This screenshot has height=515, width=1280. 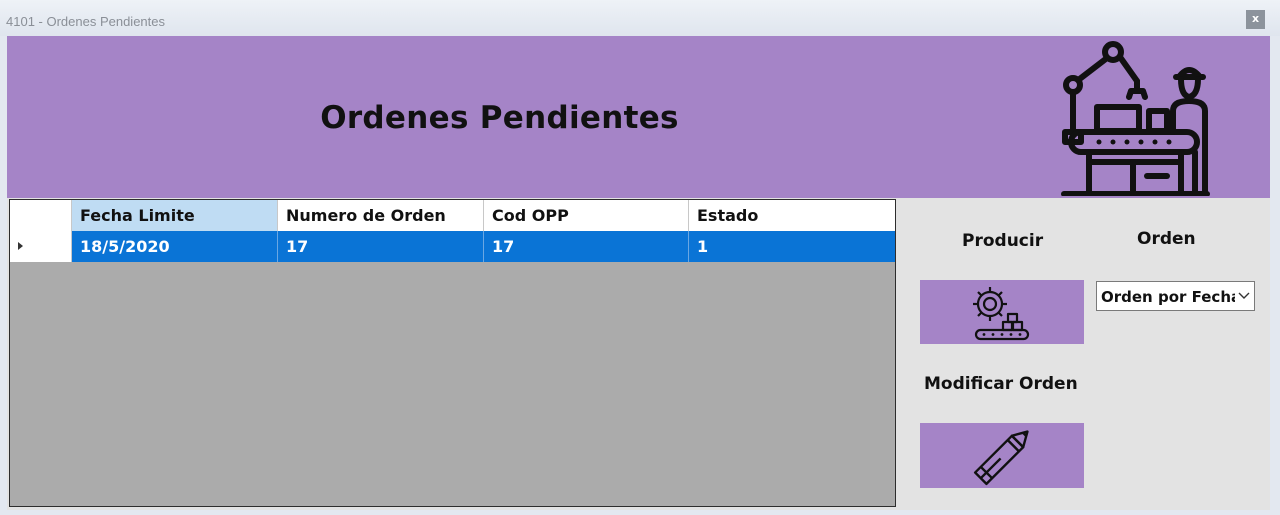 What do you see at coordinates (1244, 295) in the screenshot?
I see `chevron-down-icon` at bounding box center [1244, 295].